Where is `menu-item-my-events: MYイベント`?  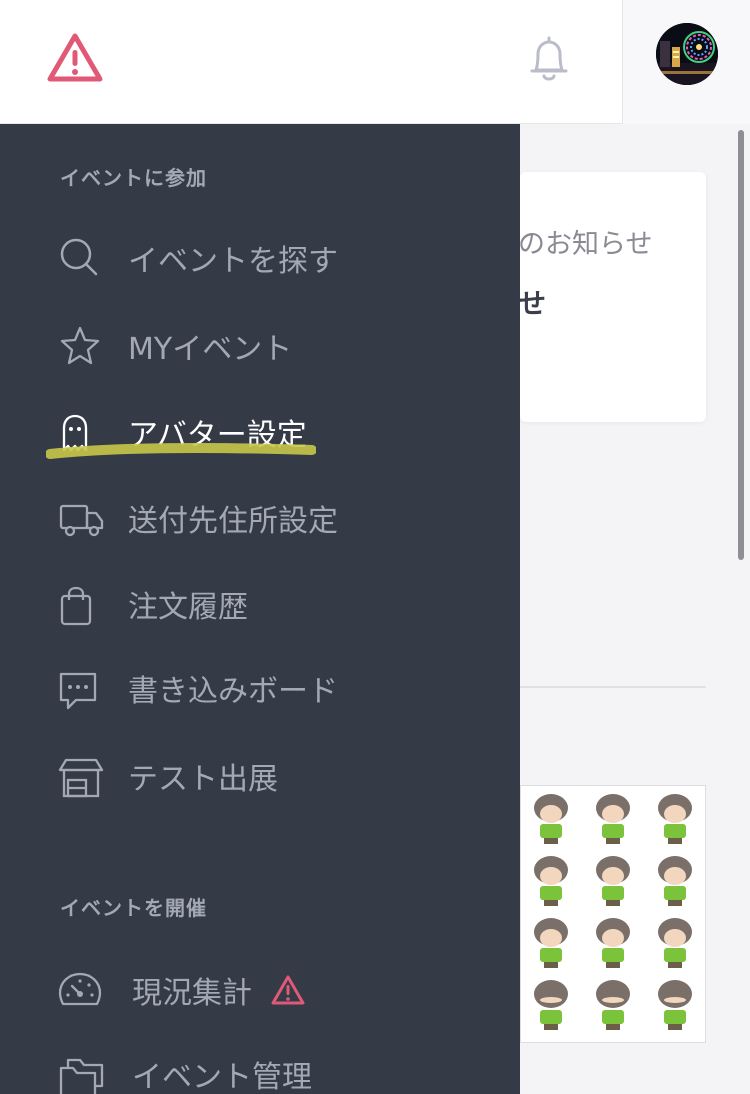
menu-item-my-events: MYイベント is located at coordinates (260, 343).